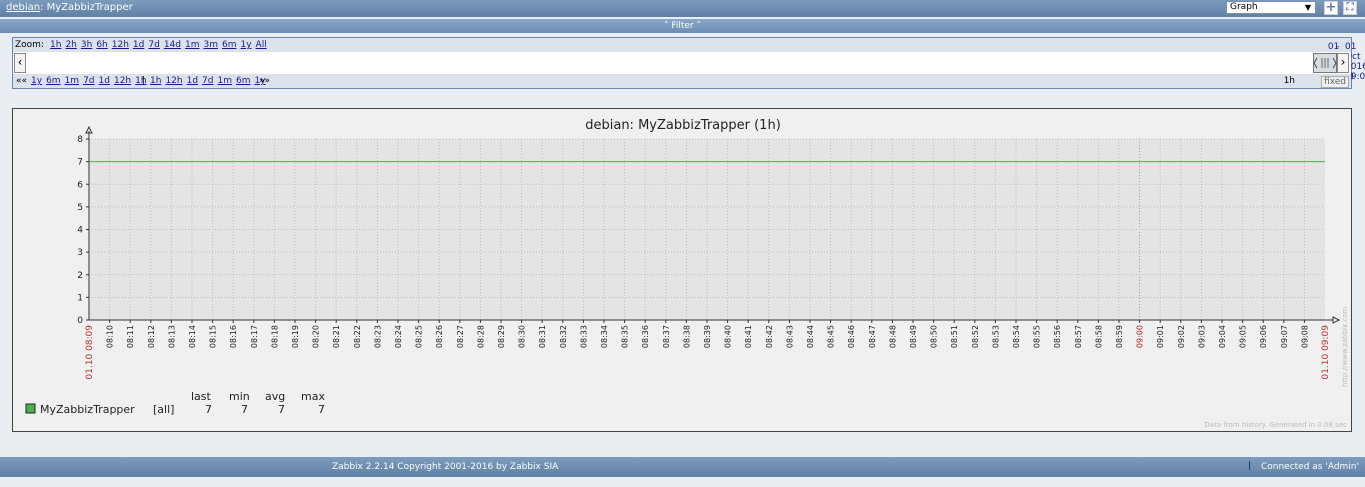 This screenshot has width=1365, height=487. What do you see at coordinates (225, 81) in the screenshot?
I see `forward-link-1m: 1m` at bounding box center [225, 81].